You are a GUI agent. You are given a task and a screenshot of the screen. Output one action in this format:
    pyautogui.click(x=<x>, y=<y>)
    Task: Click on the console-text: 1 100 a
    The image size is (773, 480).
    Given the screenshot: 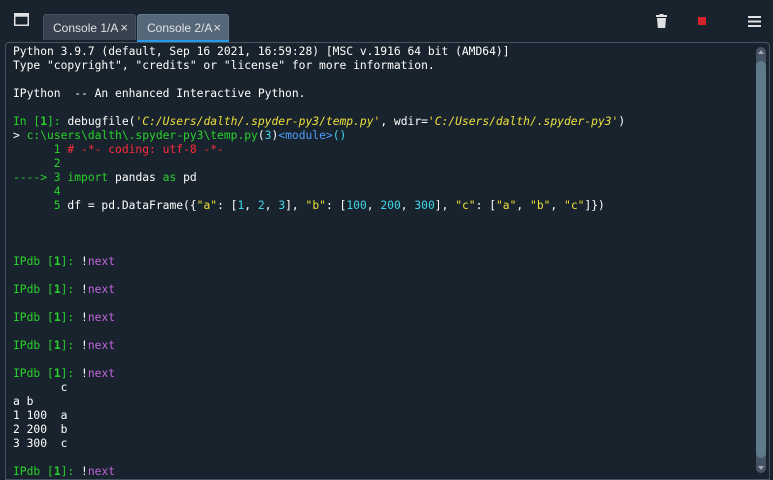 What is the action you would take?
    pyautogui.click(x=40, y=415)
    